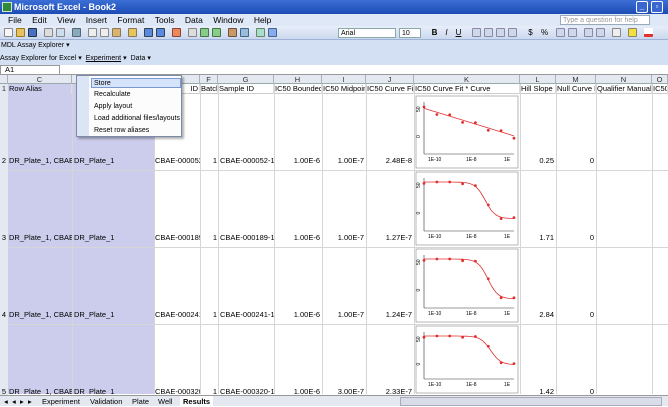  What do you see at coordinates (22, 401) in the screenshot?
I see `next-sheet-icon: ▸` at bounding box center [22, 401].